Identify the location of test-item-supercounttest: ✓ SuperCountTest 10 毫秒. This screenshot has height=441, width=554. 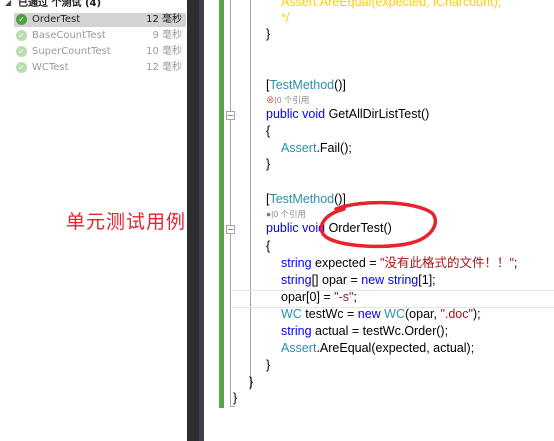
(100, 52).